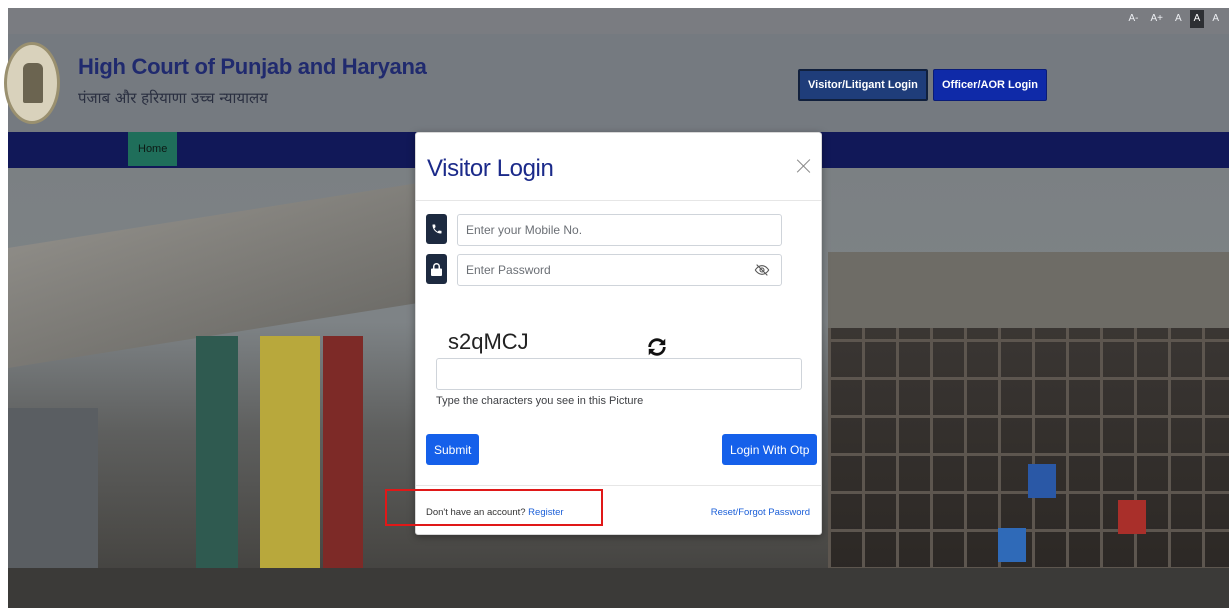 The height and width of the screenshot is (608, 1229). What do you see at coordinates (1133, 19) in the screenshot?
I see `font-decrease-button: A-` at bounding box center [1133, 19].